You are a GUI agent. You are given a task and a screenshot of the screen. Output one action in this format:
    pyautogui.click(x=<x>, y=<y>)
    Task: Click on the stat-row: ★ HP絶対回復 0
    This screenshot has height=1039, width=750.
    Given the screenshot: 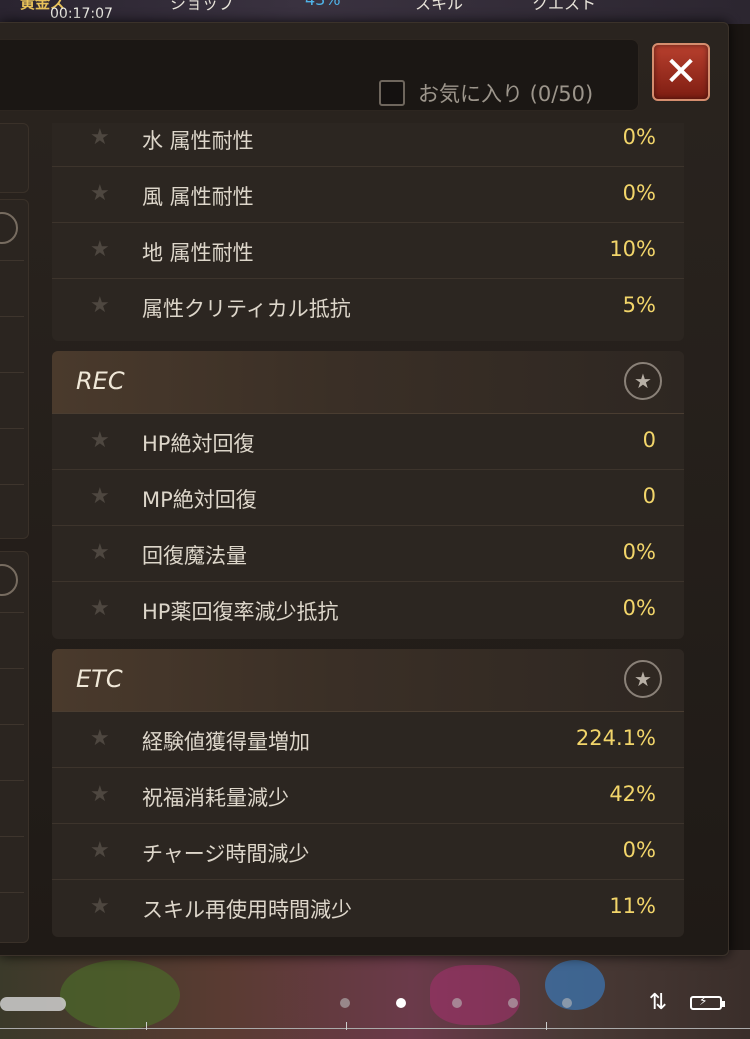 What is the action you would take?
    pyautogui.click(x=368, y=442)
    